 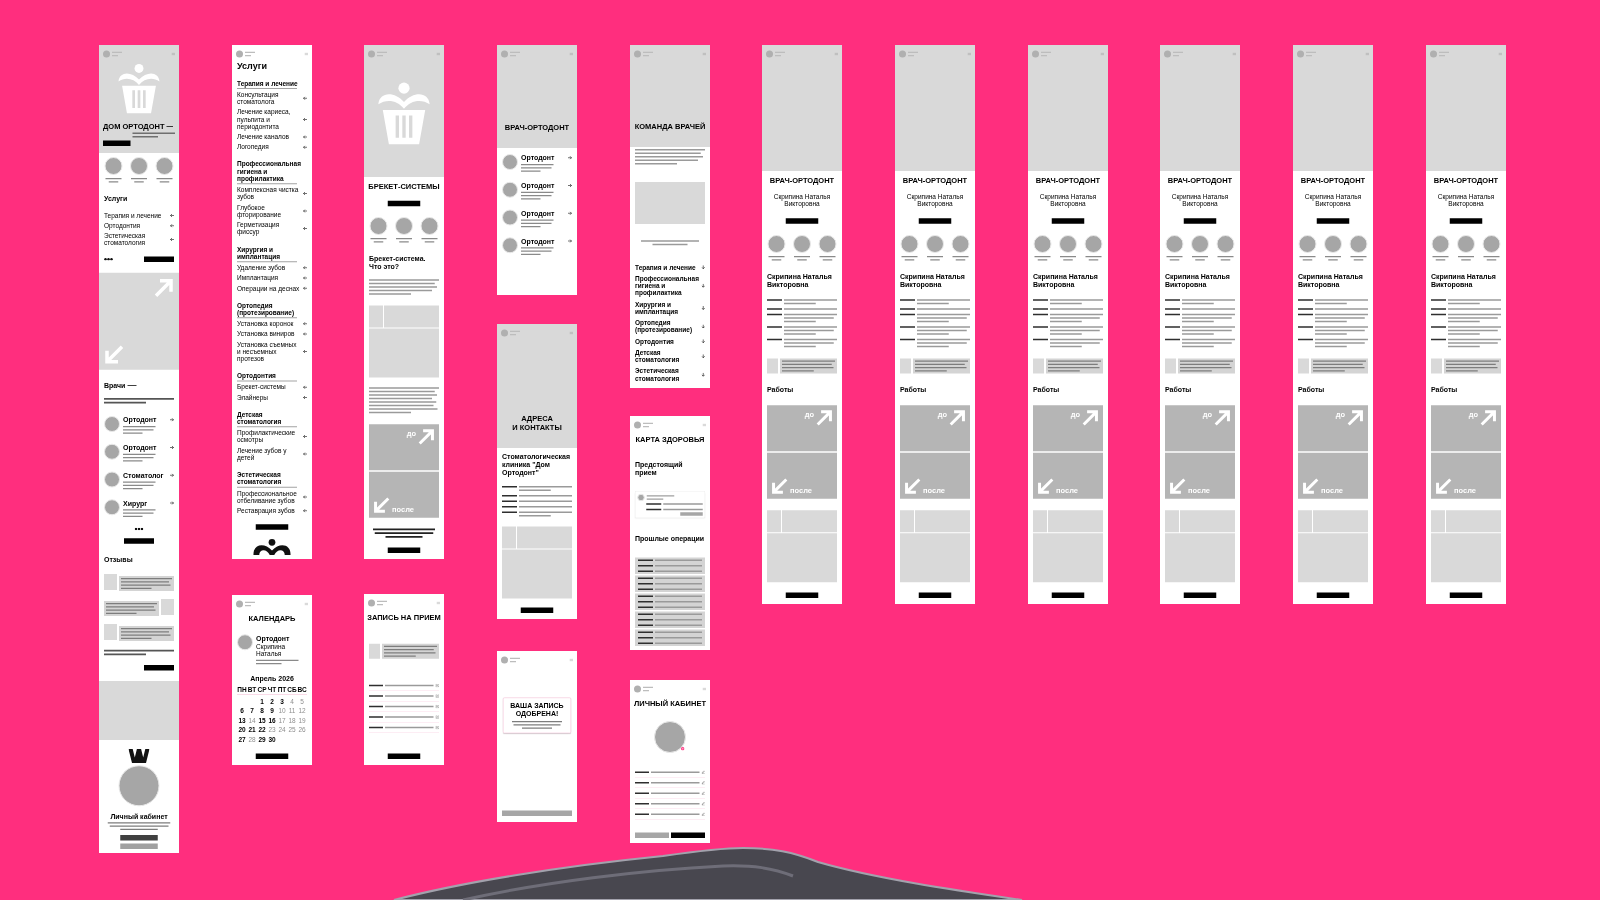 I want to click on tooth-logo-icon, so click(x=404, y=113).